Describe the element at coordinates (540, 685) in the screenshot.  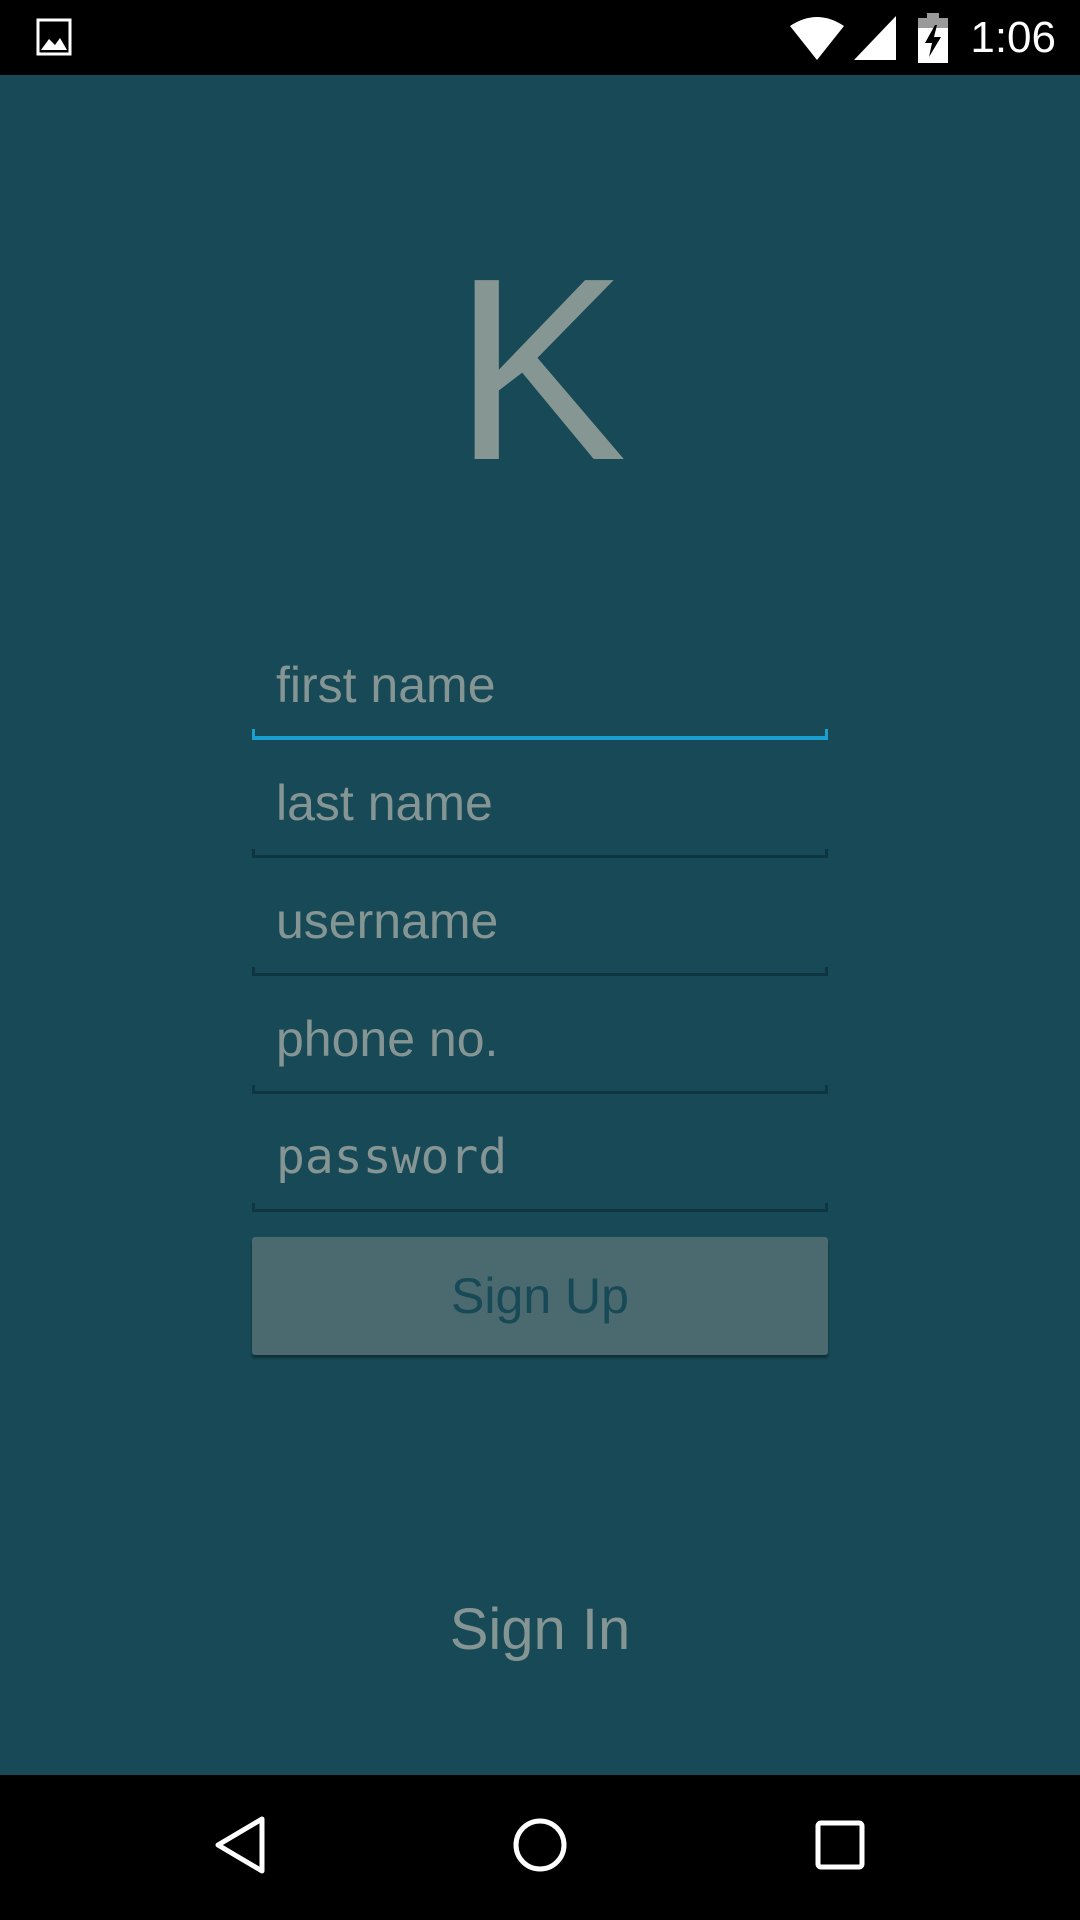
I see `first-name-input` at that location.